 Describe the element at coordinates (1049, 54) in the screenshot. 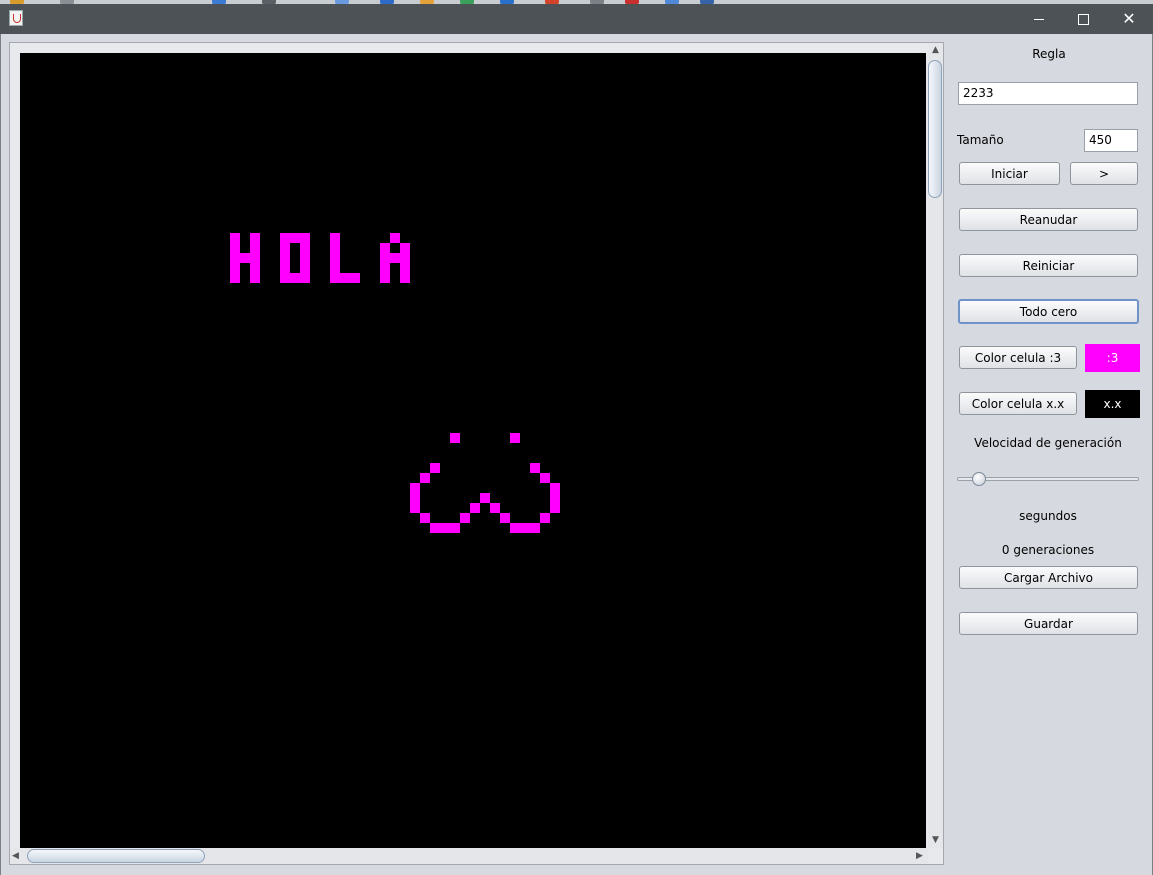

I see `rule-label: Regla` at that location.